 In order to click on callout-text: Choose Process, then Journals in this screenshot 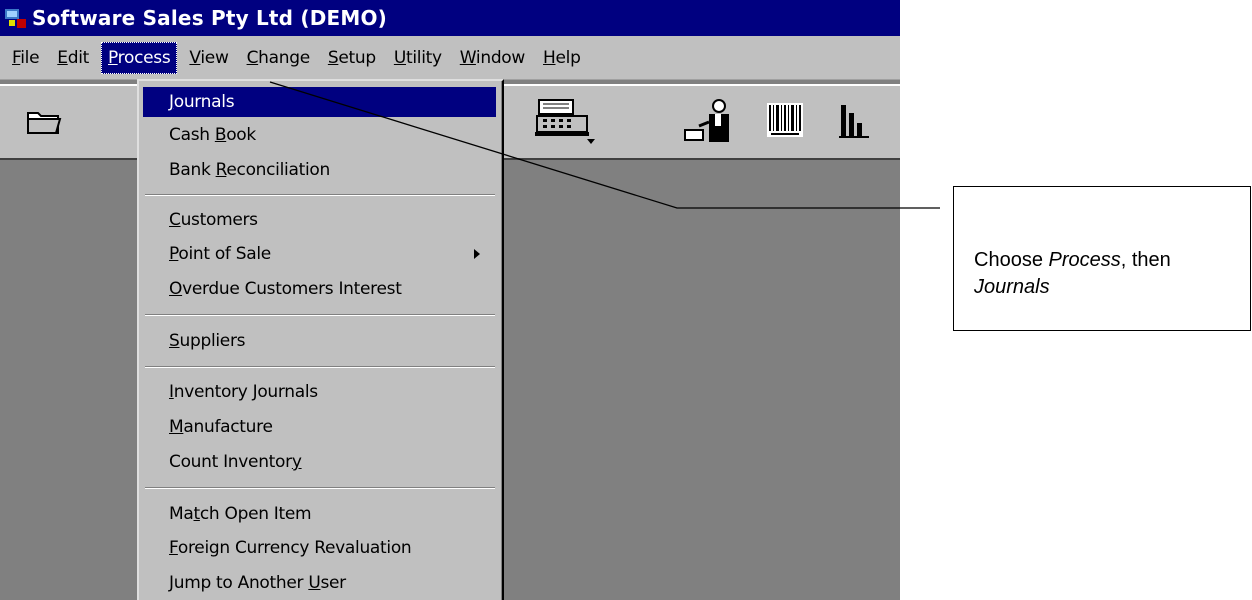, I will do `click(1072, 273)`.